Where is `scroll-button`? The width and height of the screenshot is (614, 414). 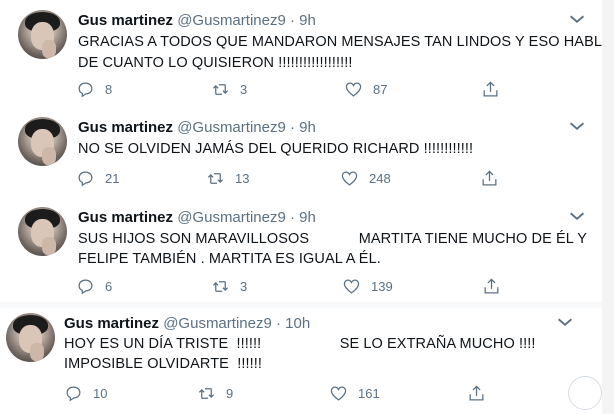
scroll-button is located at coordinates (585, 393).